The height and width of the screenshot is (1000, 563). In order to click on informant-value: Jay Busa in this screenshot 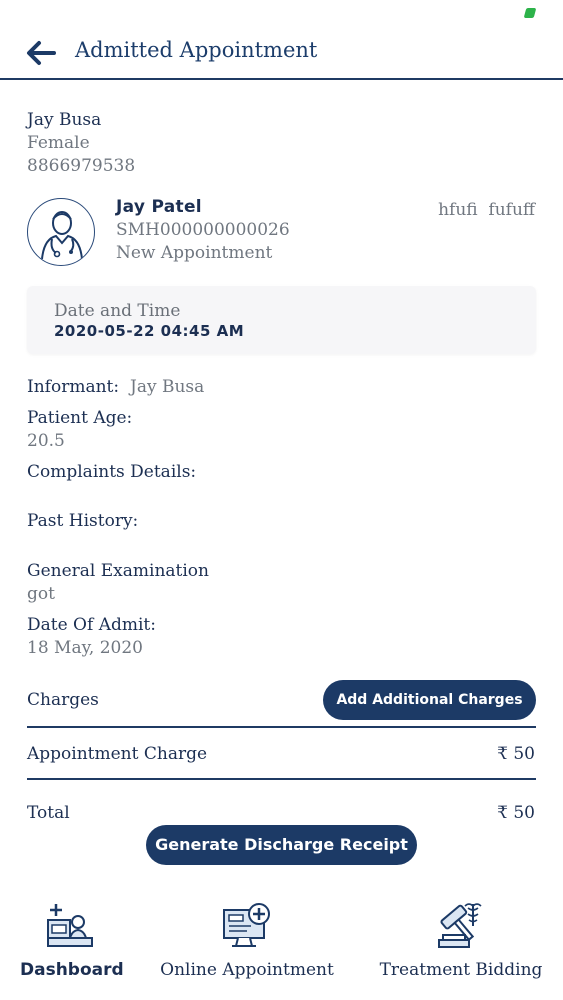, I will do `click(167, 387)`.